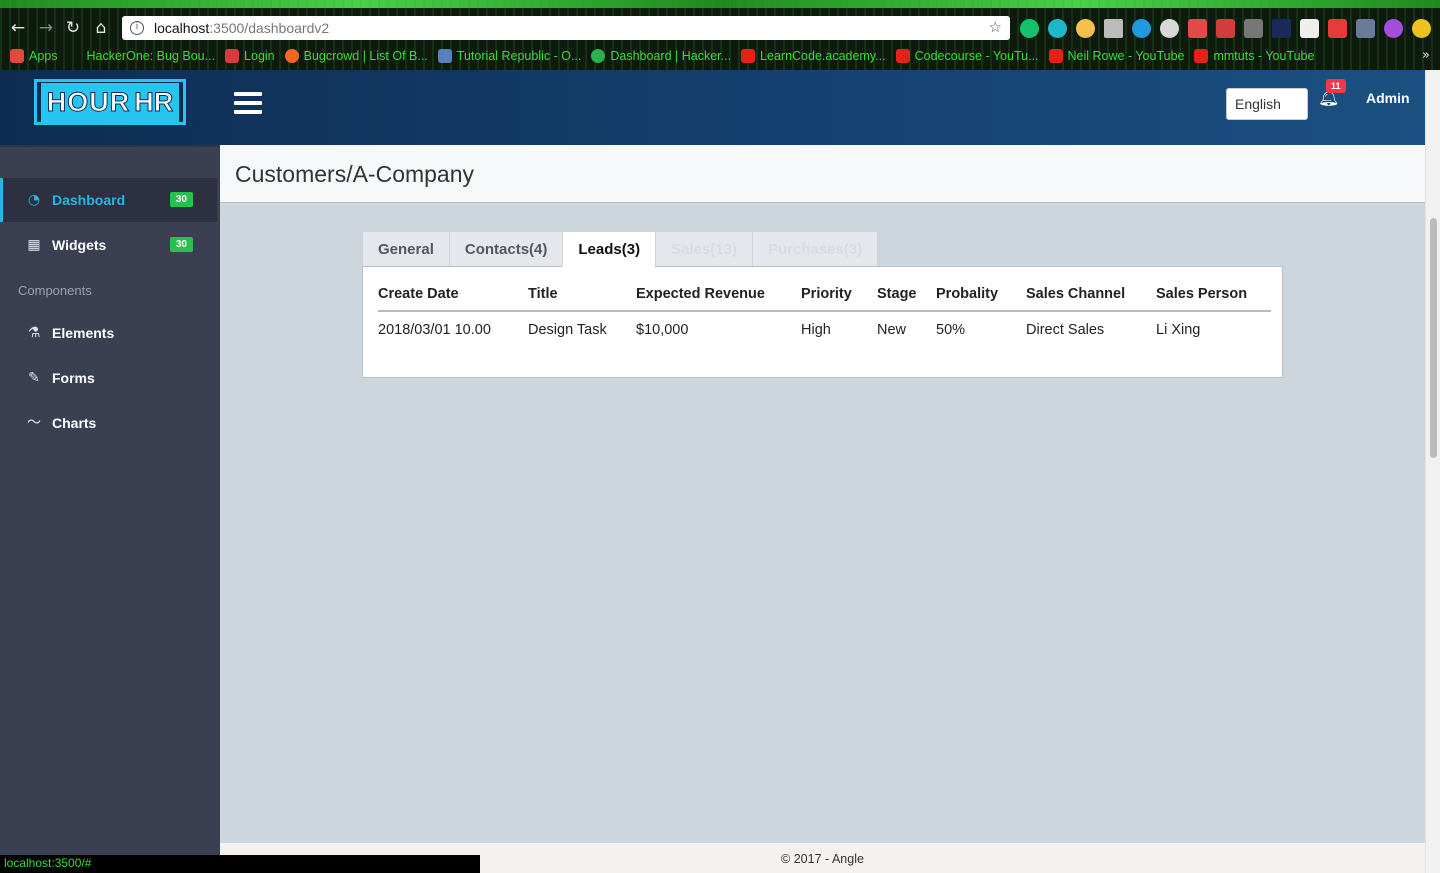  I want to click on extension-shield-icon, so click(1197, 28).